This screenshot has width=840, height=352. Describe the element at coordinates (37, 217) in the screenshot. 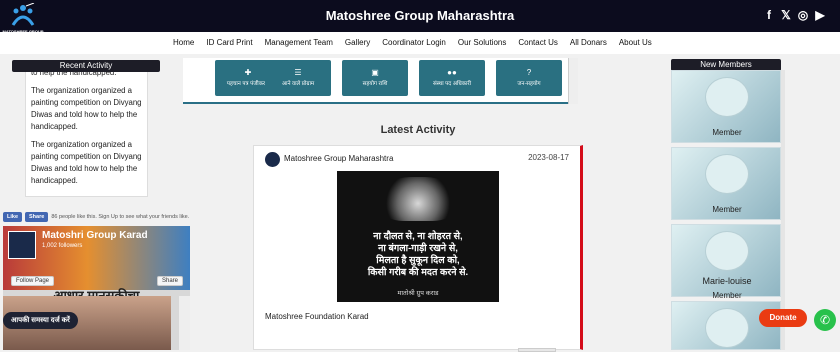

I see `fb-share-button: Share` at that location.